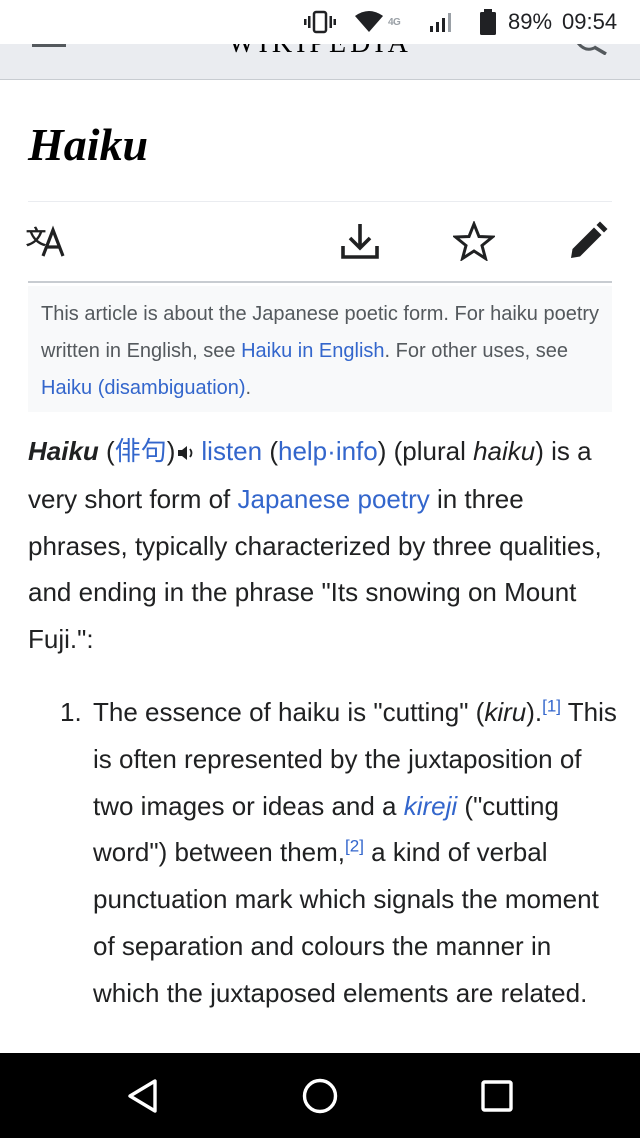 This screenshot has width=640, height=1138. Describe the element at coordinates (354, 846) in the screenshot. I see `reference-2: [2]` at that location.